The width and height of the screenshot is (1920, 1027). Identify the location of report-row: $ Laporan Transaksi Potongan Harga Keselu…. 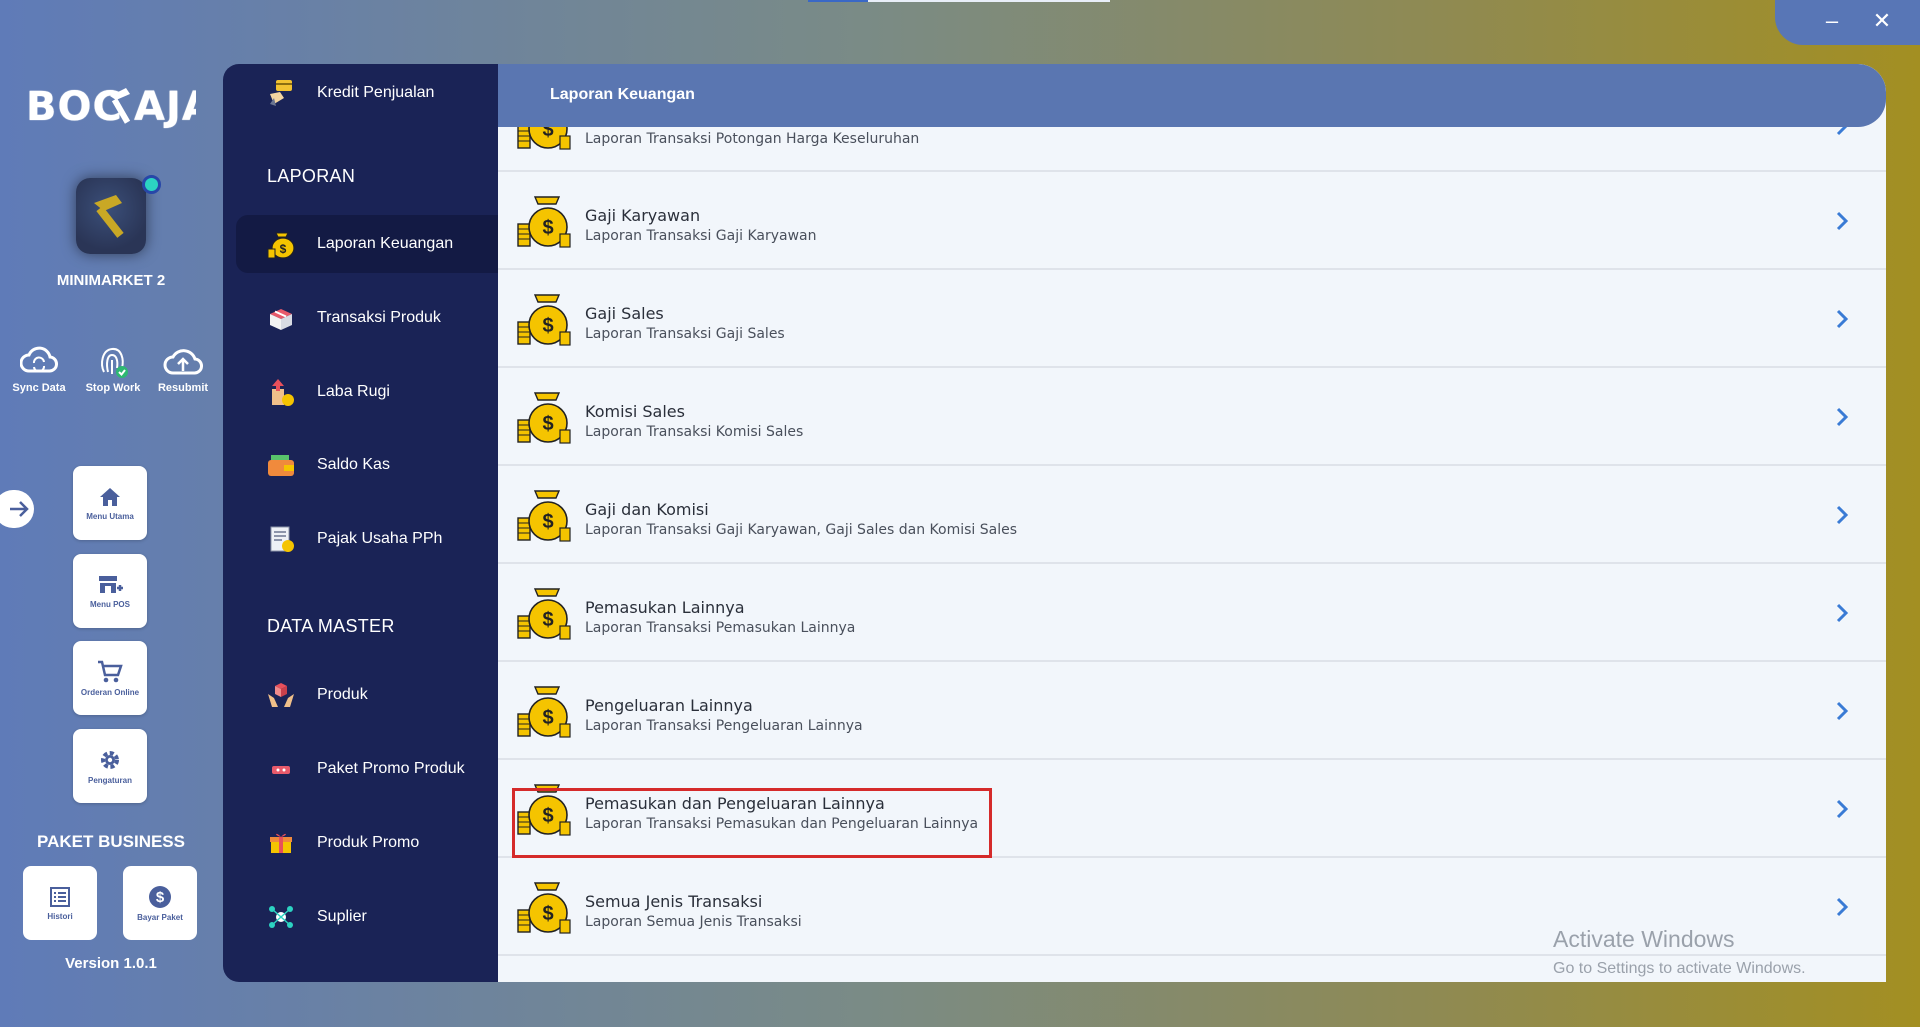
(1192, 149).